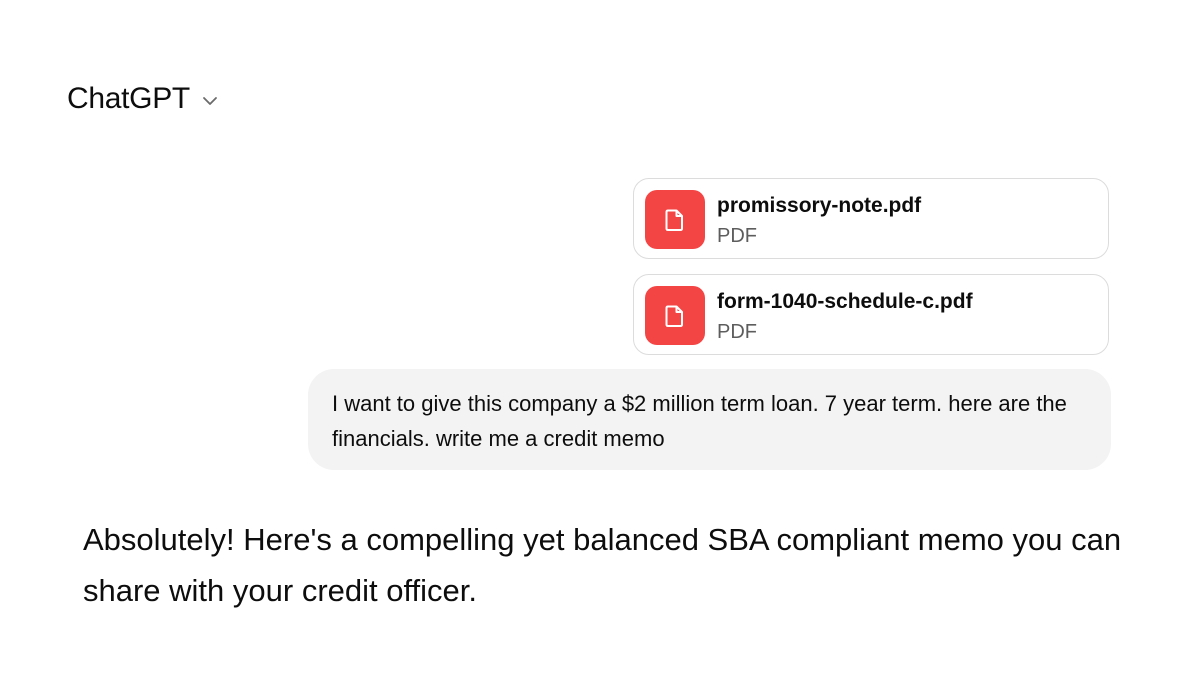 The height and width of the screenshot is (675, 1200). What do you see at coordinates (871, 314) in the screenshot?
I see `attachment-card: form-1040-schedule-c.pdf PDF` at bounding box center [871, 314].